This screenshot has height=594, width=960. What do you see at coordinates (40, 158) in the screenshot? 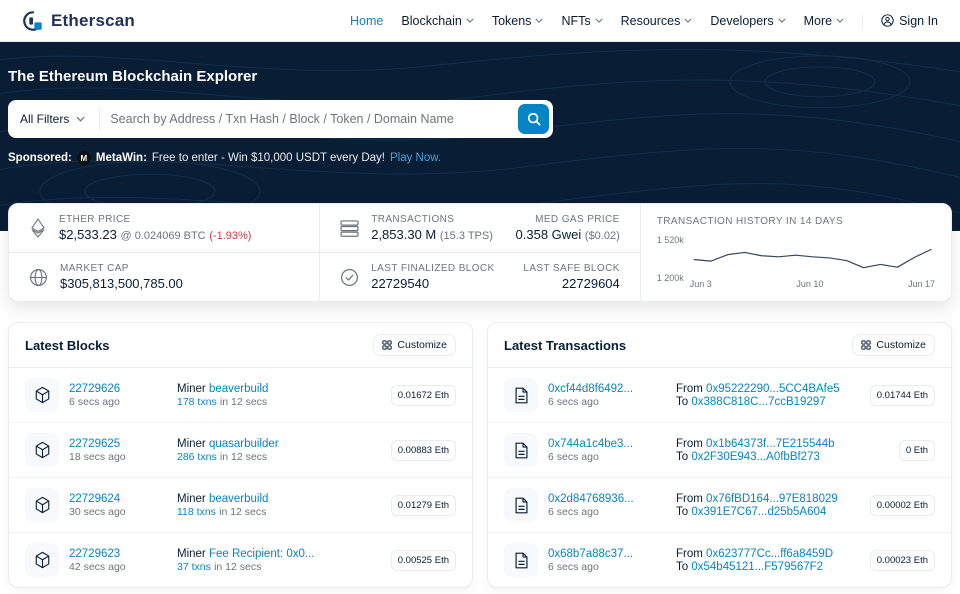
I see `sponsored-label: Sponsored:` at bounding box center [40, 158].